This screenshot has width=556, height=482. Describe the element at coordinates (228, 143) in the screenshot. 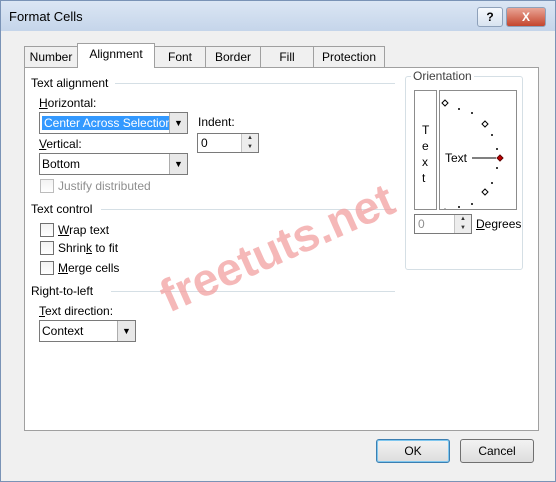

I see `indent-stepper: 0 ▲ ▼` at that location.